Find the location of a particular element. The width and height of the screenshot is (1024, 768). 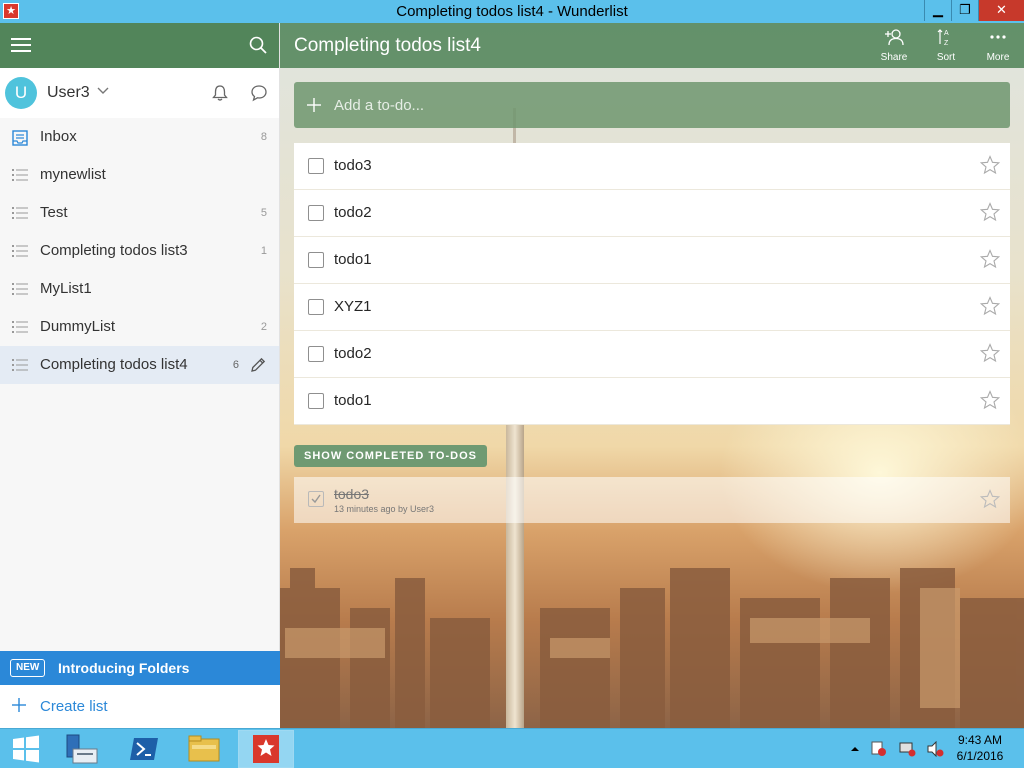

inbox-icon is located at coordinates (20, 138).